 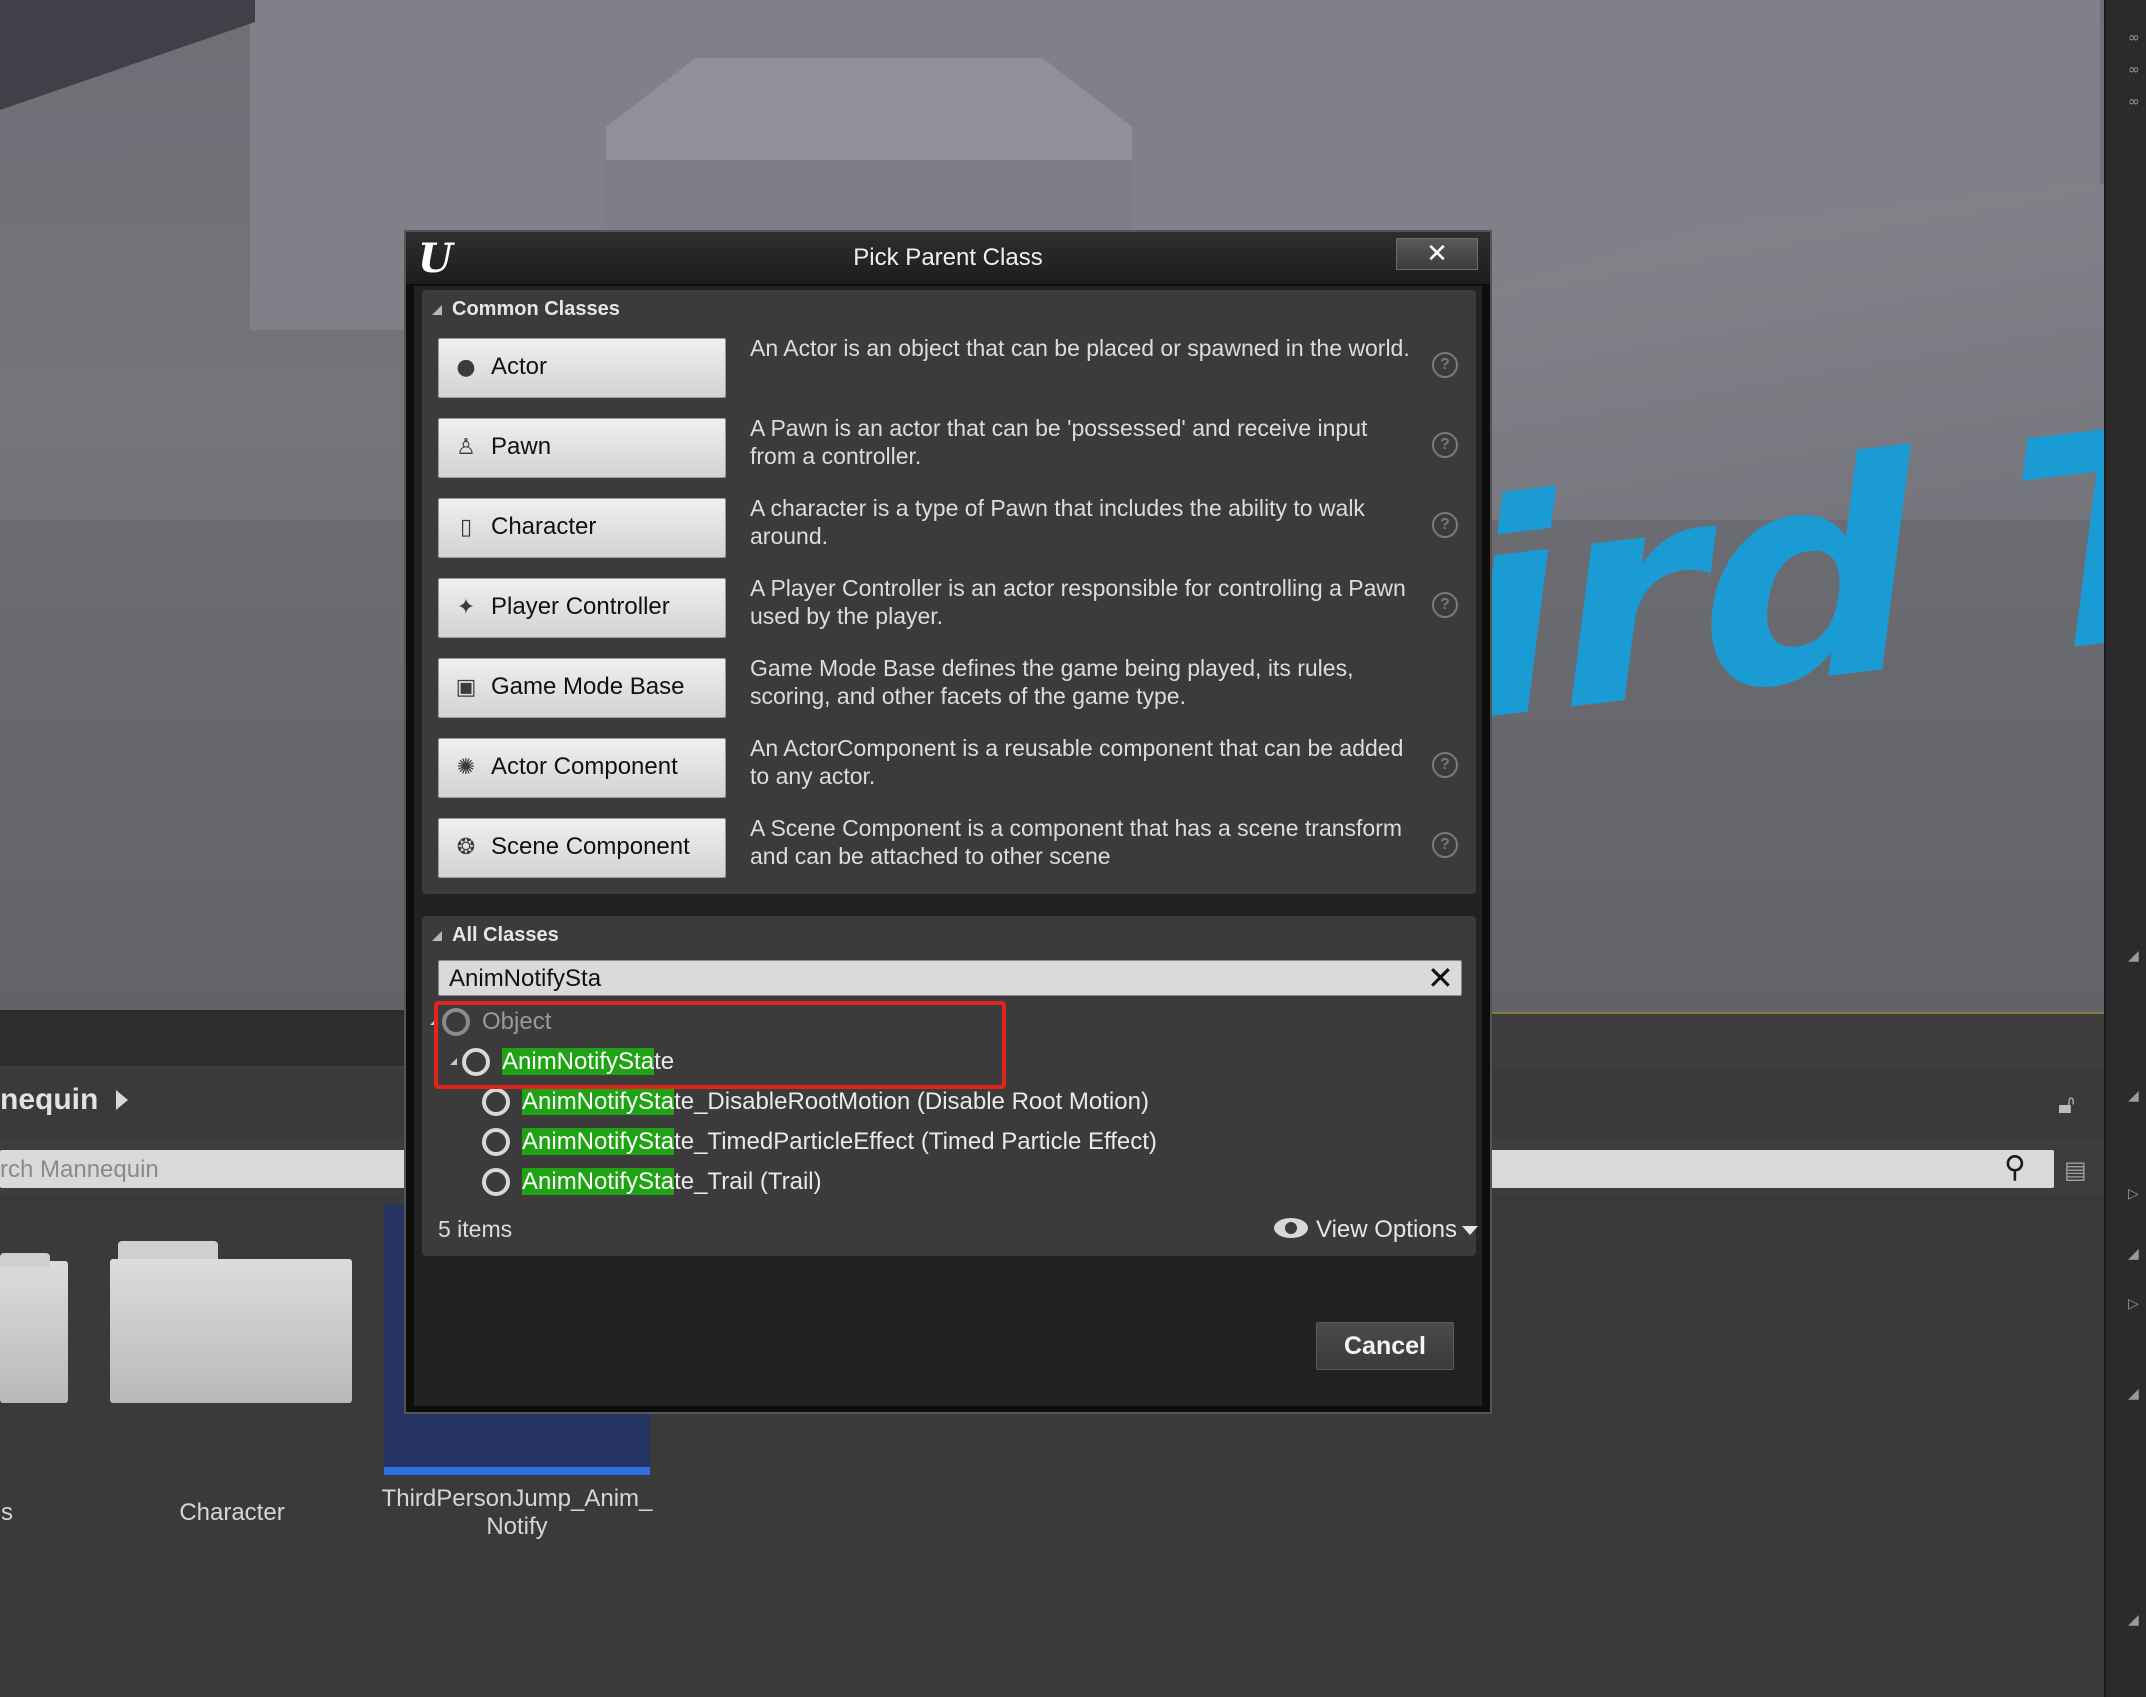 I want to click on asset-search-placeholder: rch Mannequin, so click(x=79, y=1169).